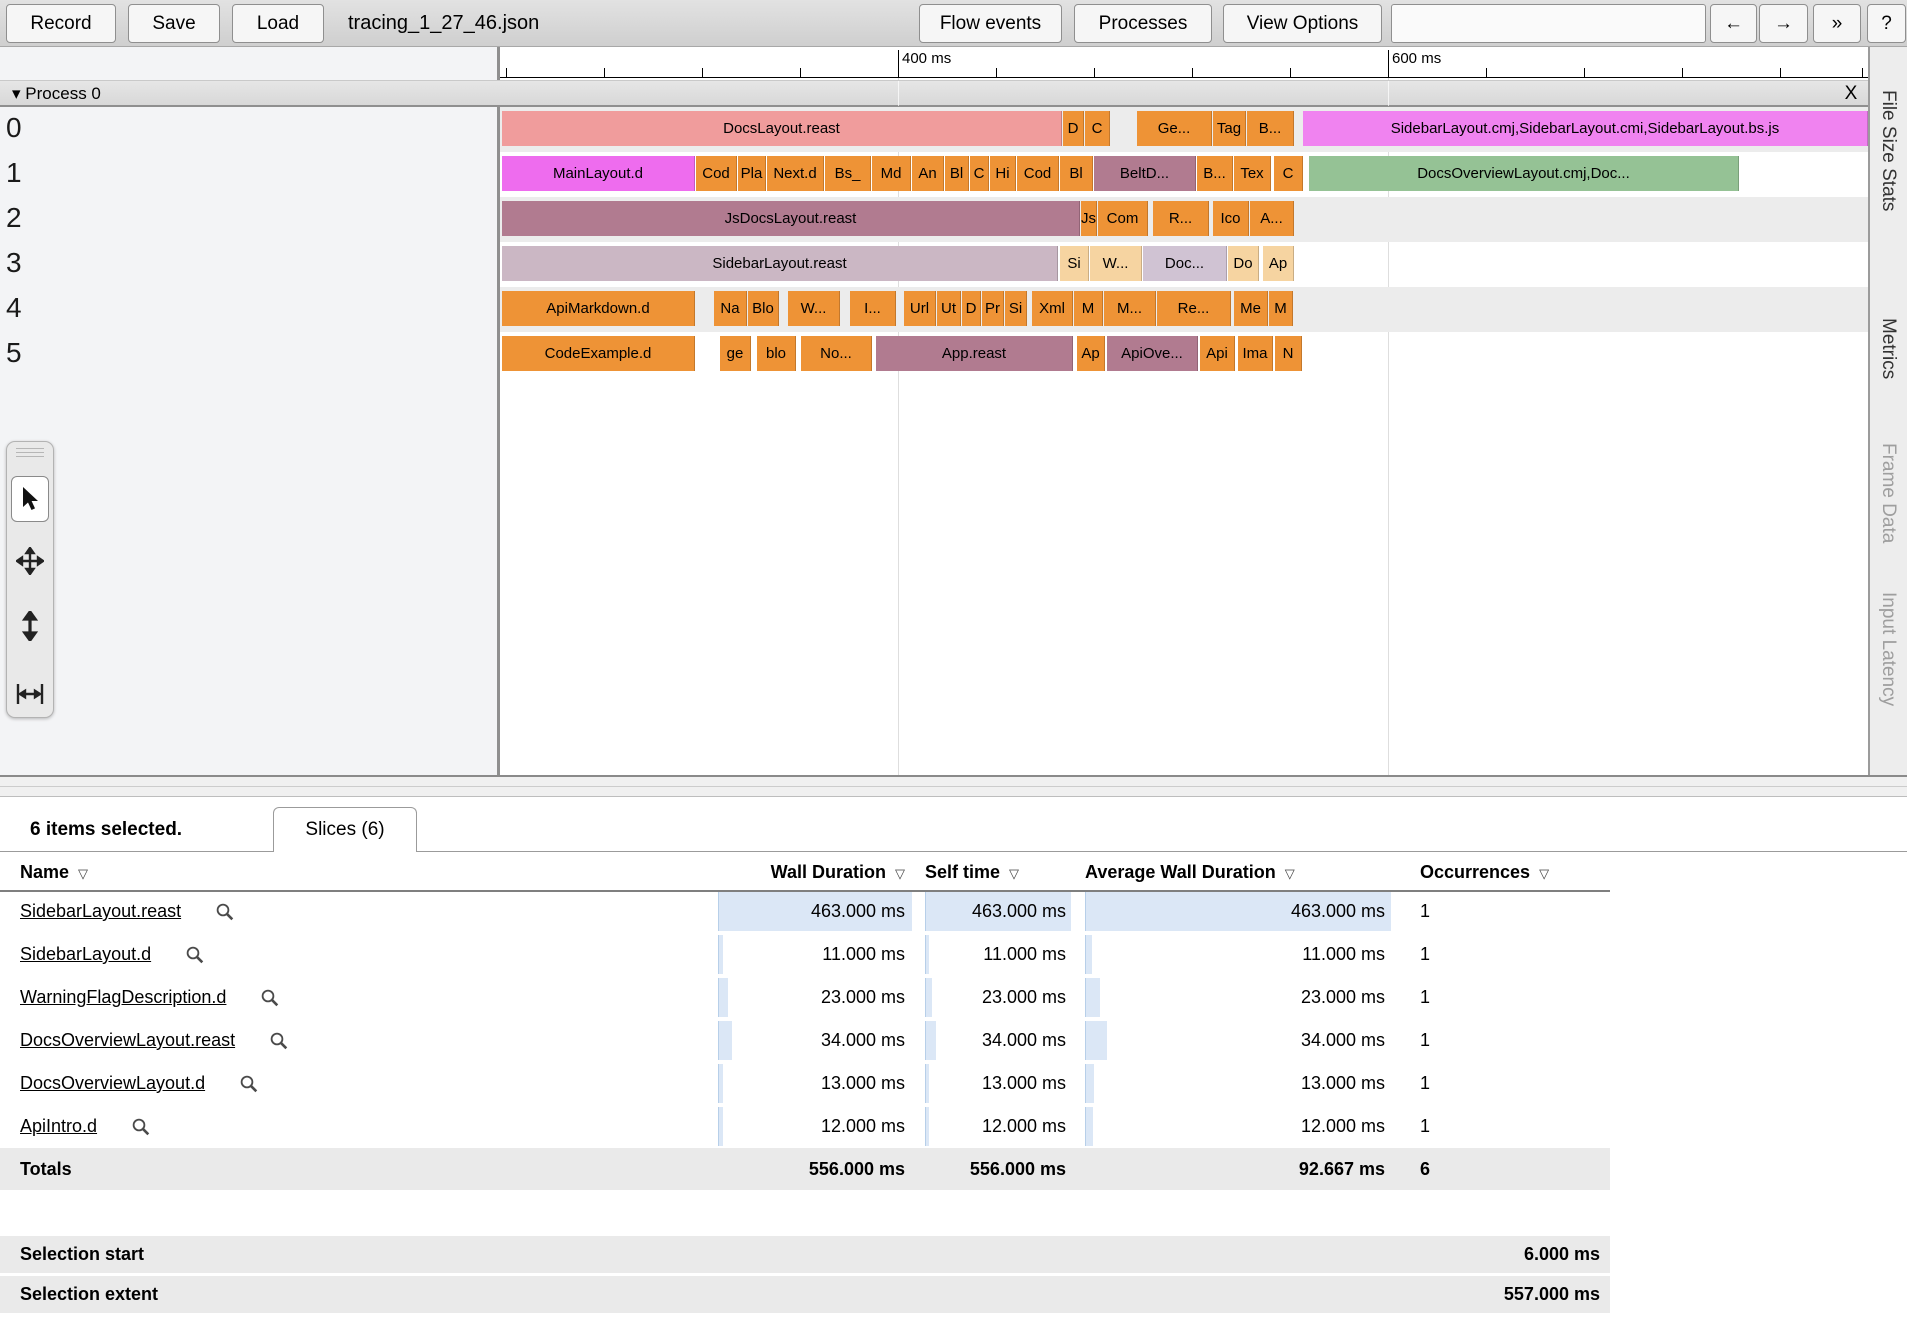 Image resolution: width=1907 pixels, height=1319 pixels. Describe the element at coordinates (934, 93) in the screenshot. I see `process-header: ▾ Process 0 X` at that location.